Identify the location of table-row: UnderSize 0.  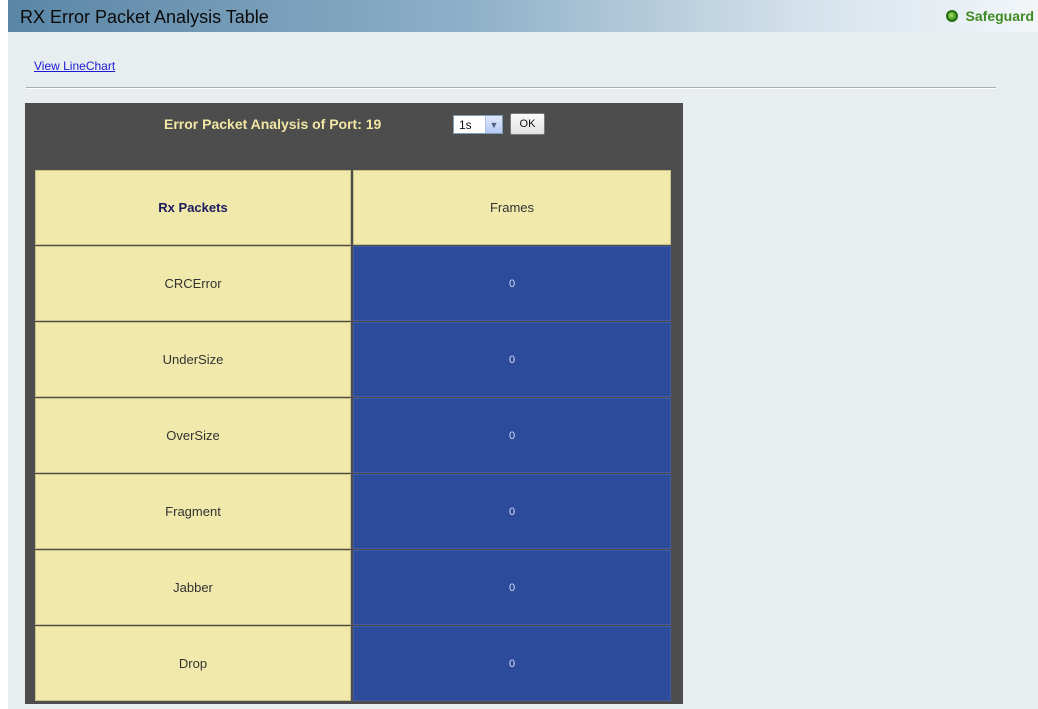
(353, 359).